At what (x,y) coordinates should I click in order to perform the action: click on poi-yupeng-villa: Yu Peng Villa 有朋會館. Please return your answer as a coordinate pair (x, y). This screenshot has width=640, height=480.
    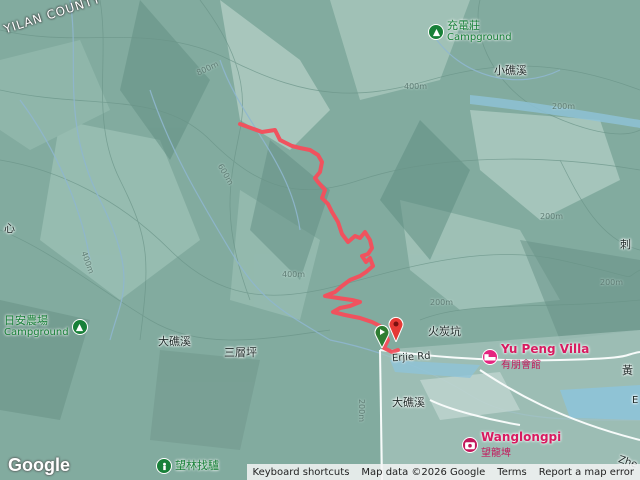
    Looking at the image, I should click on (535, 356).